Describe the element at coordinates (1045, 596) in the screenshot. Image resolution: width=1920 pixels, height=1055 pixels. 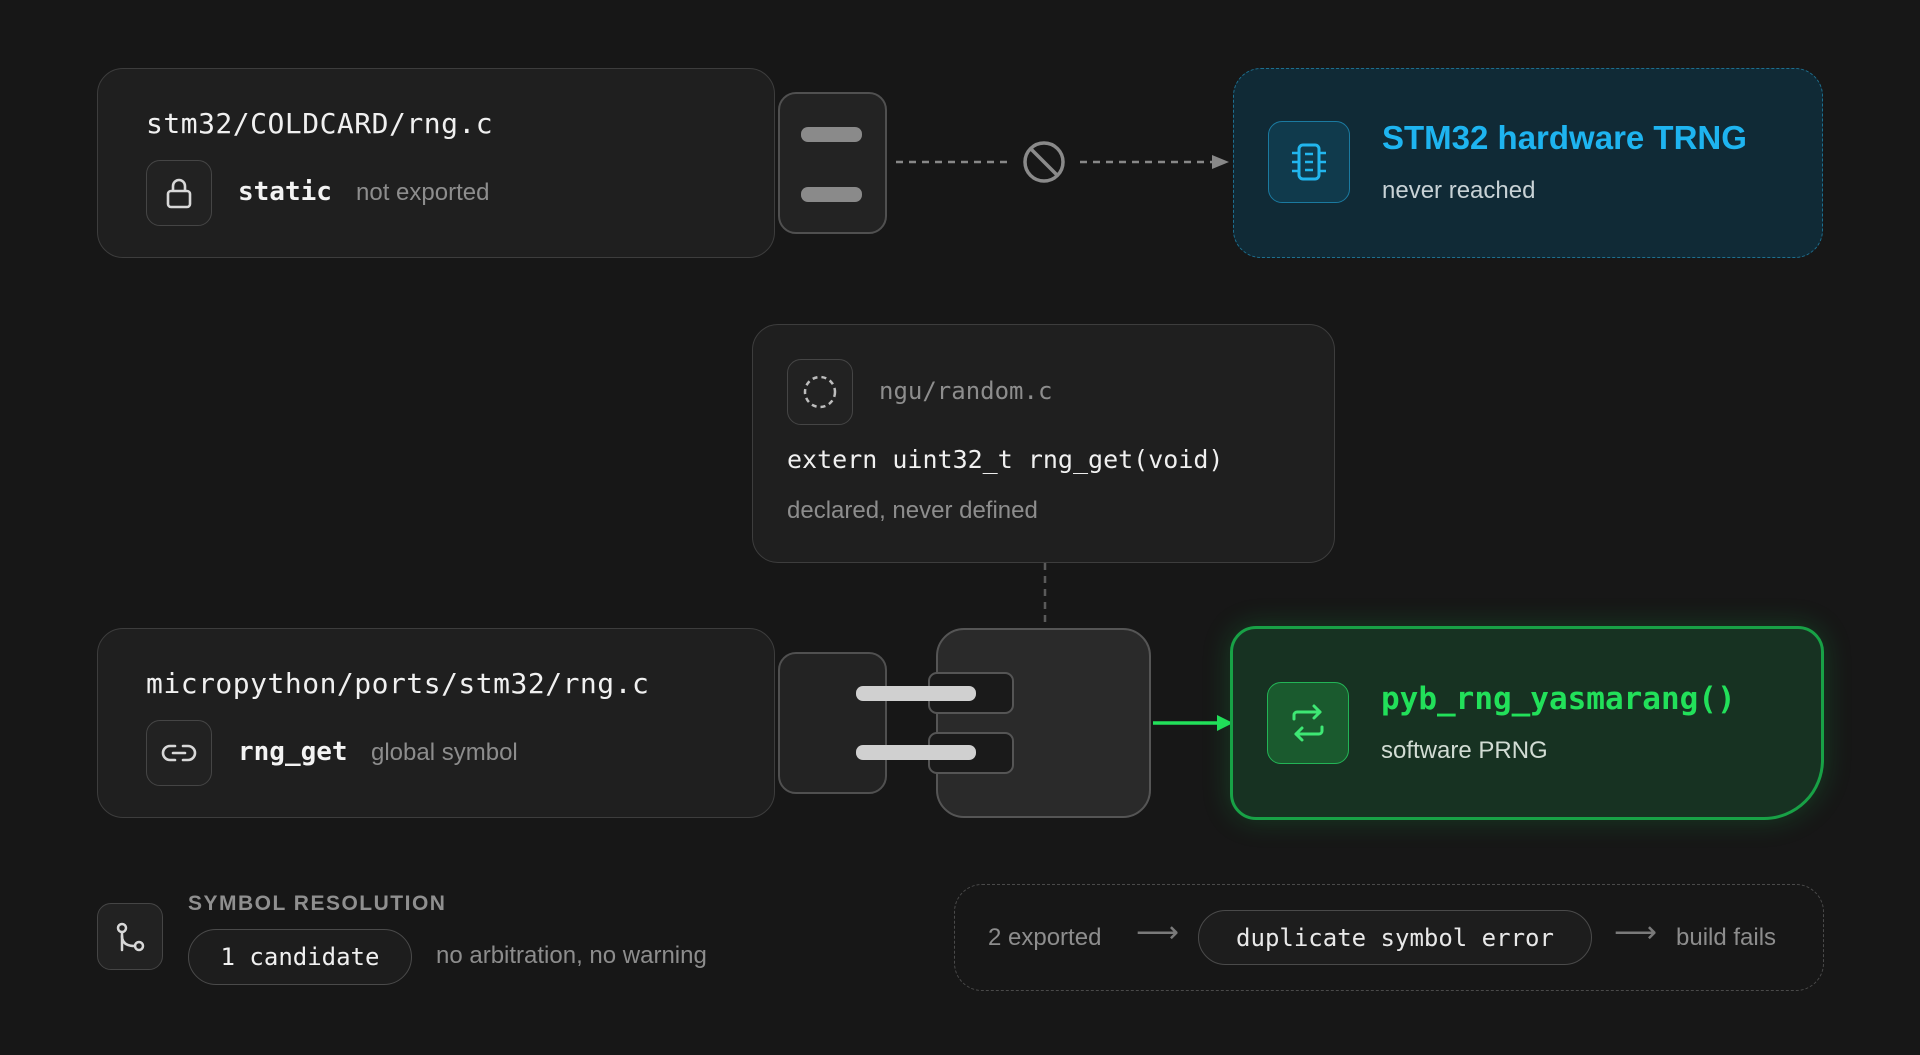
I see `declaration-link-line` at that location.